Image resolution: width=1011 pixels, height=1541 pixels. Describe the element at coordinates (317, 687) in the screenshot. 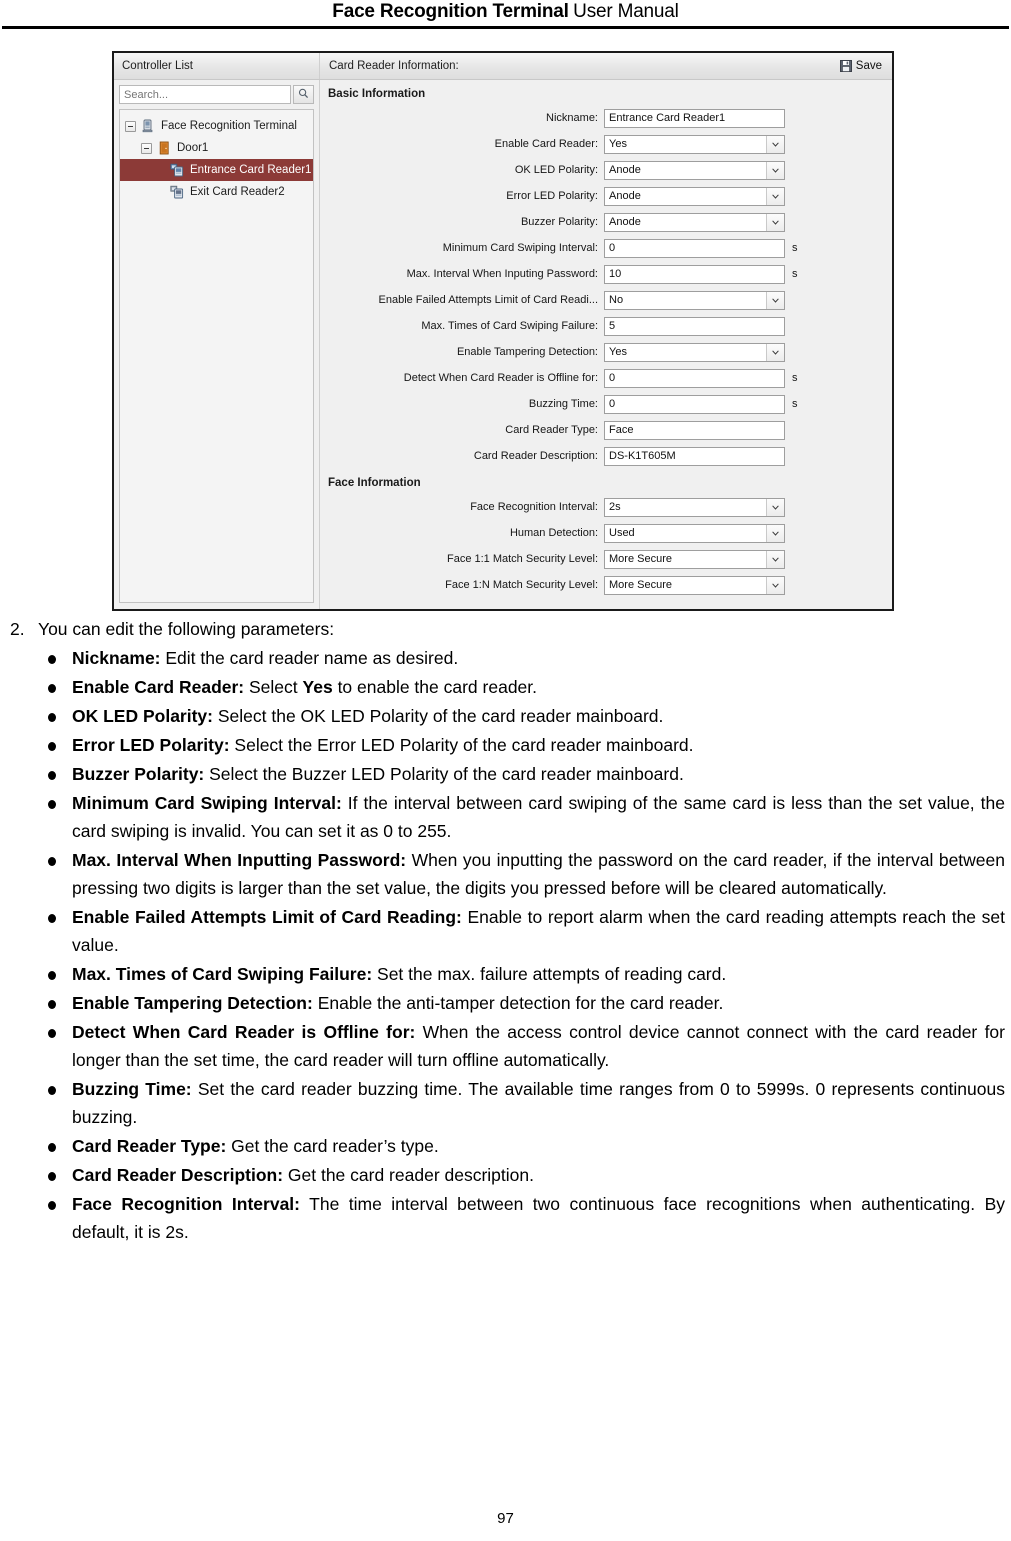

I see `bullet-desc-emphasis: Yes` at that location.